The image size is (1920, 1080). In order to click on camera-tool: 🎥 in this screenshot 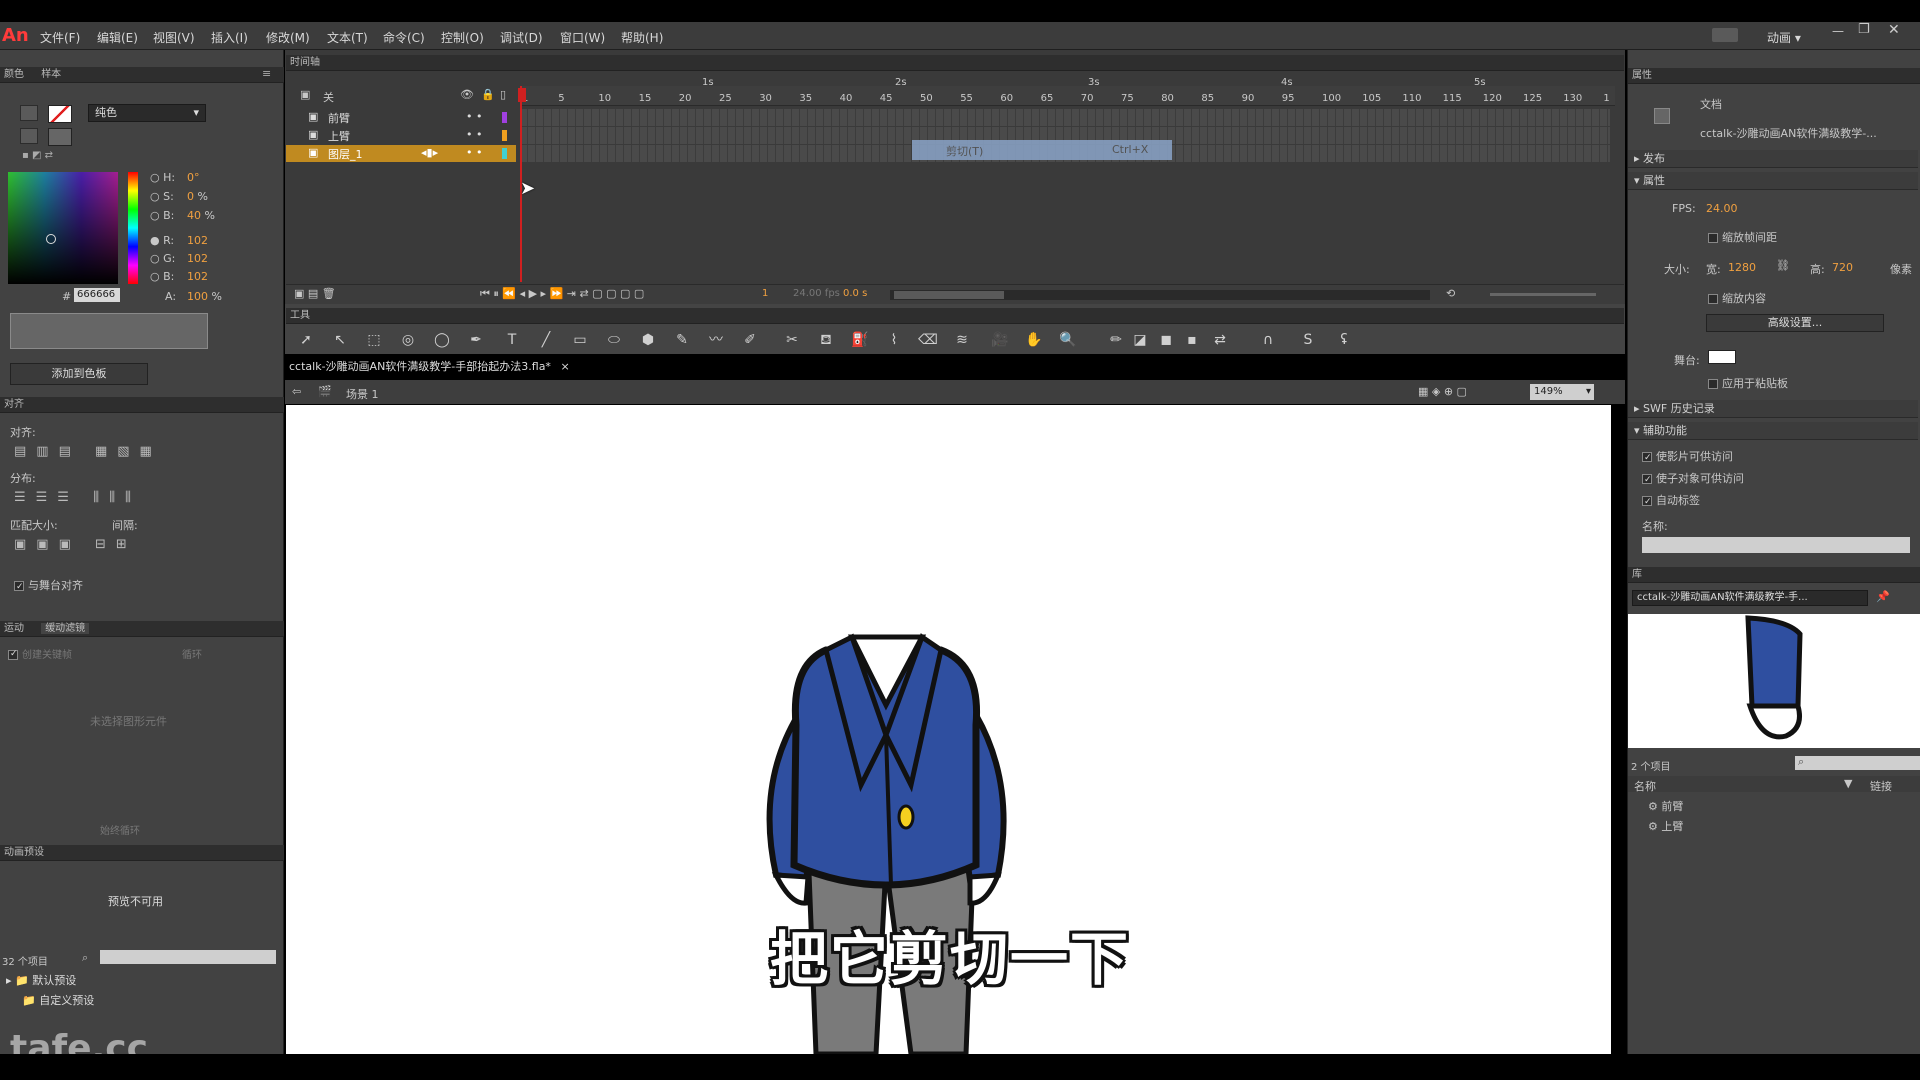, I will do `click(1000, 340)`.